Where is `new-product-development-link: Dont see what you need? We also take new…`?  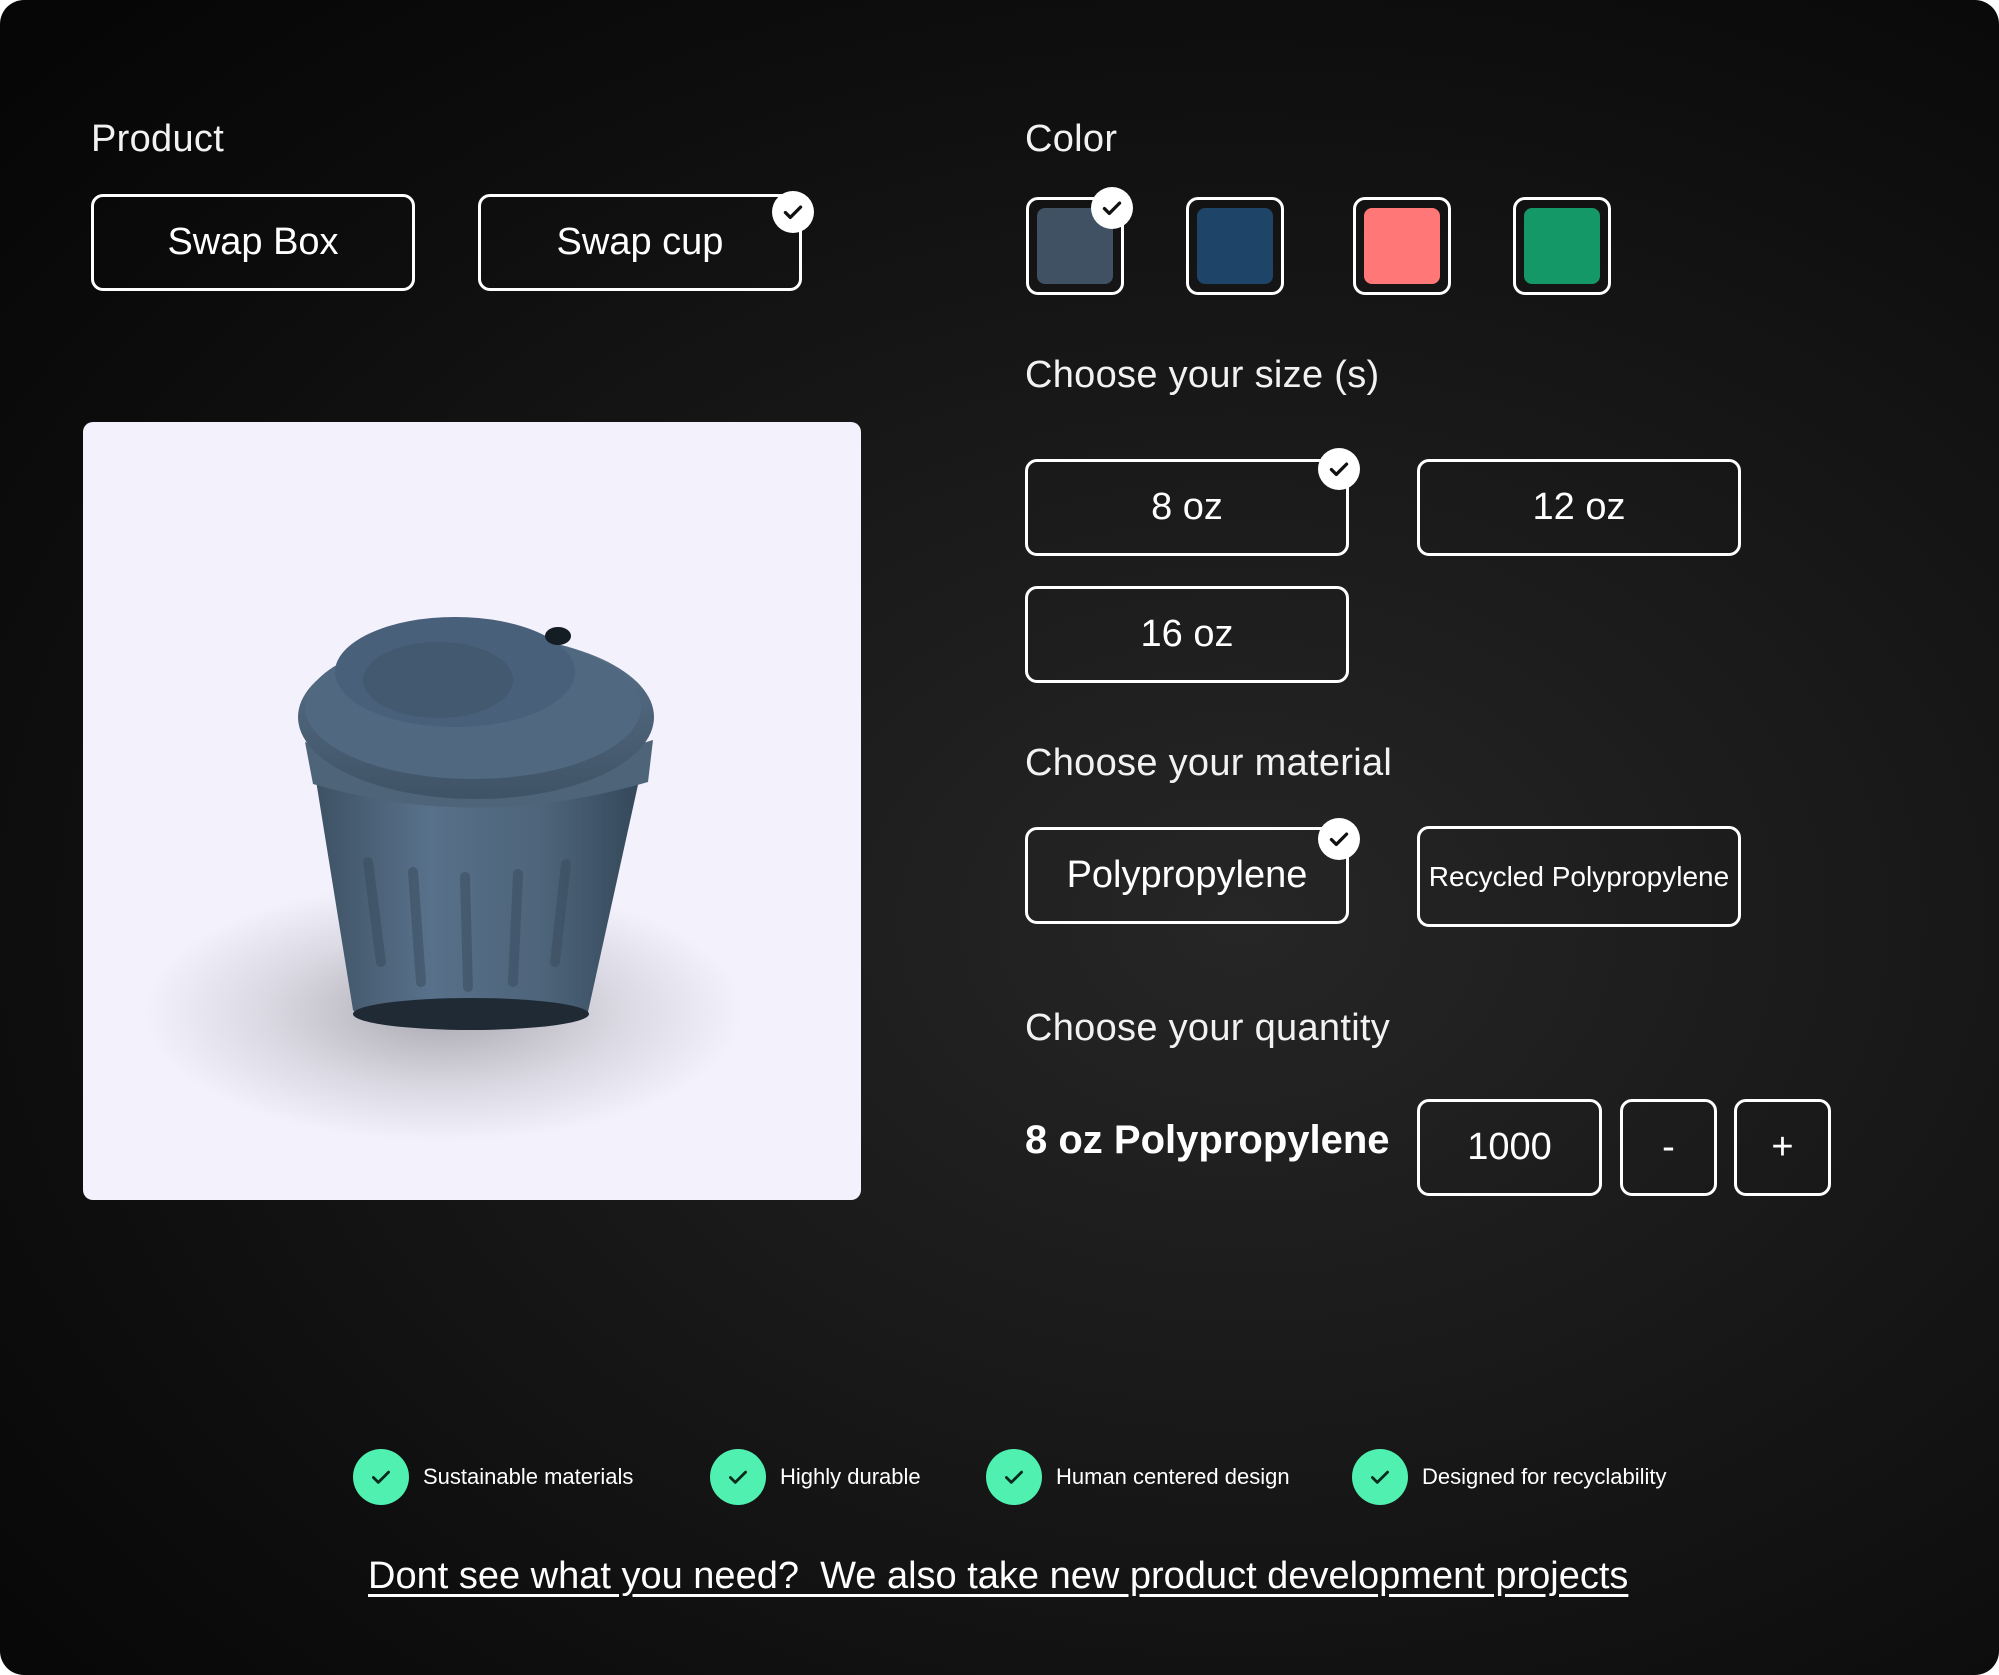 new-product-development-link: Dont see what you need? We also take new… is located at coordinates (998, 1576).